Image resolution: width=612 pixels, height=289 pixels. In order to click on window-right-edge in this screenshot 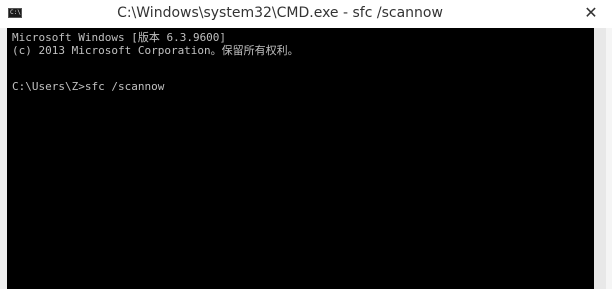, I will do `click(609, 158)`.